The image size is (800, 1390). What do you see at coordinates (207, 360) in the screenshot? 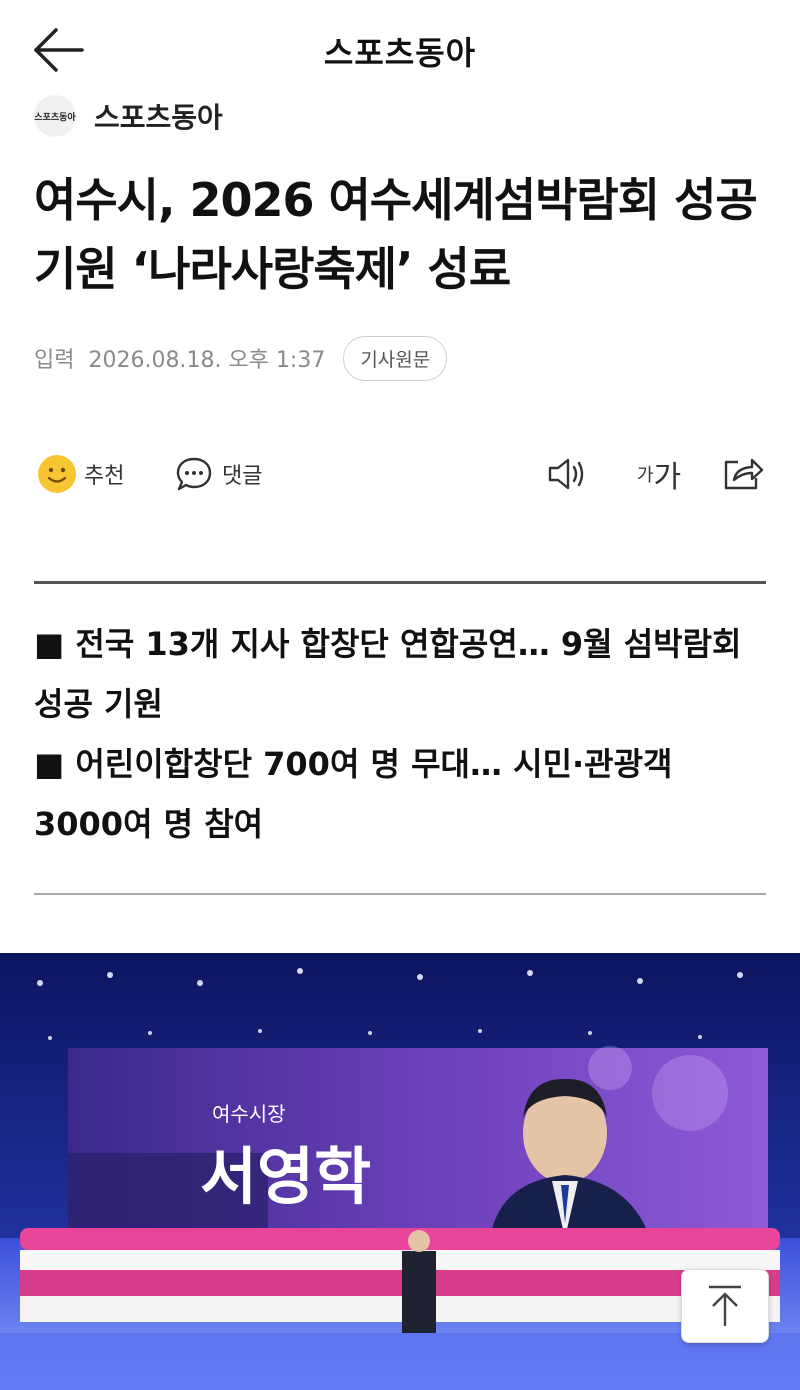
I see `publish-date: 2026.08.18. 오후 1:37` at bounding box center [207, 360].